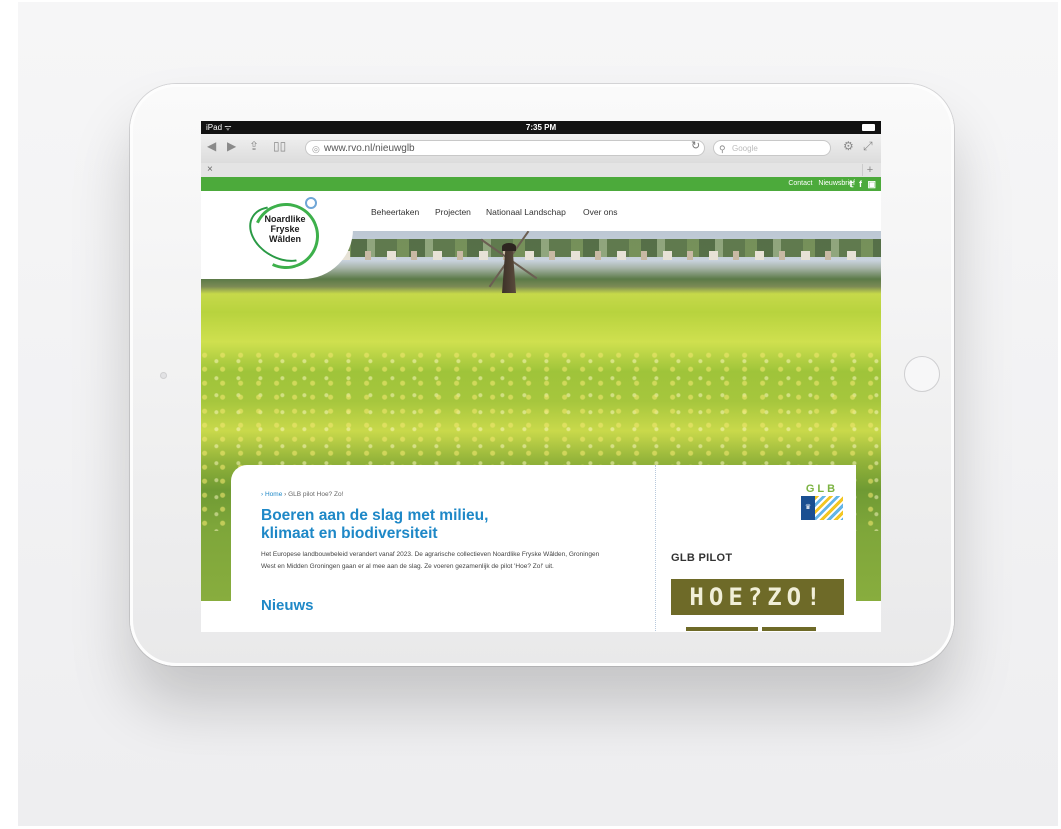 This screenshot has width=1061, height=829. What do you see at coordinates (311, 203) in the screenshot?
I see `logo-pin` at bounding box center [311, 203].